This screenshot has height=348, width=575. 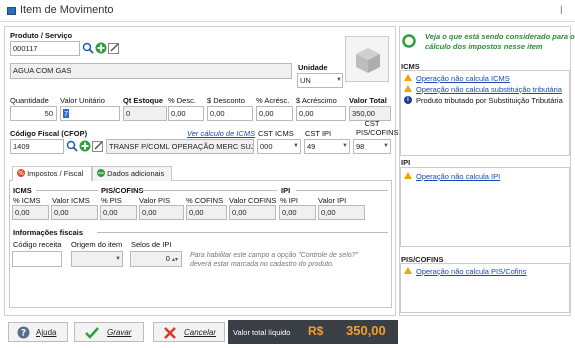 What do you see at coordinates (313, 67) in the screenshot?
I see `unidade-label: Unidade` at bounding box center [313, 67].